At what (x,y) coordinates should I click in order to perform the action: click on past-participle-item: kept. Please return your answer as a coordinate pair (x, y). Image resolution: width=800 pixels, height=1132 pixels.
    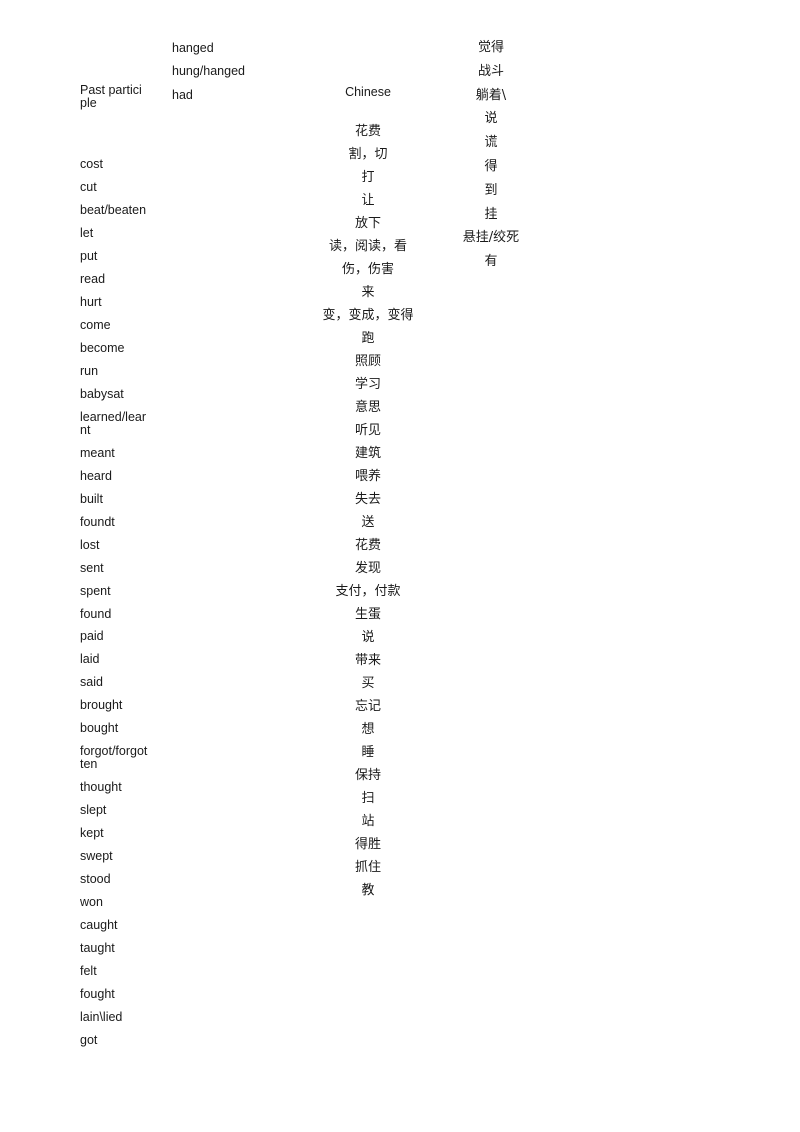
    Looking at the image, I should click on (92, 833).